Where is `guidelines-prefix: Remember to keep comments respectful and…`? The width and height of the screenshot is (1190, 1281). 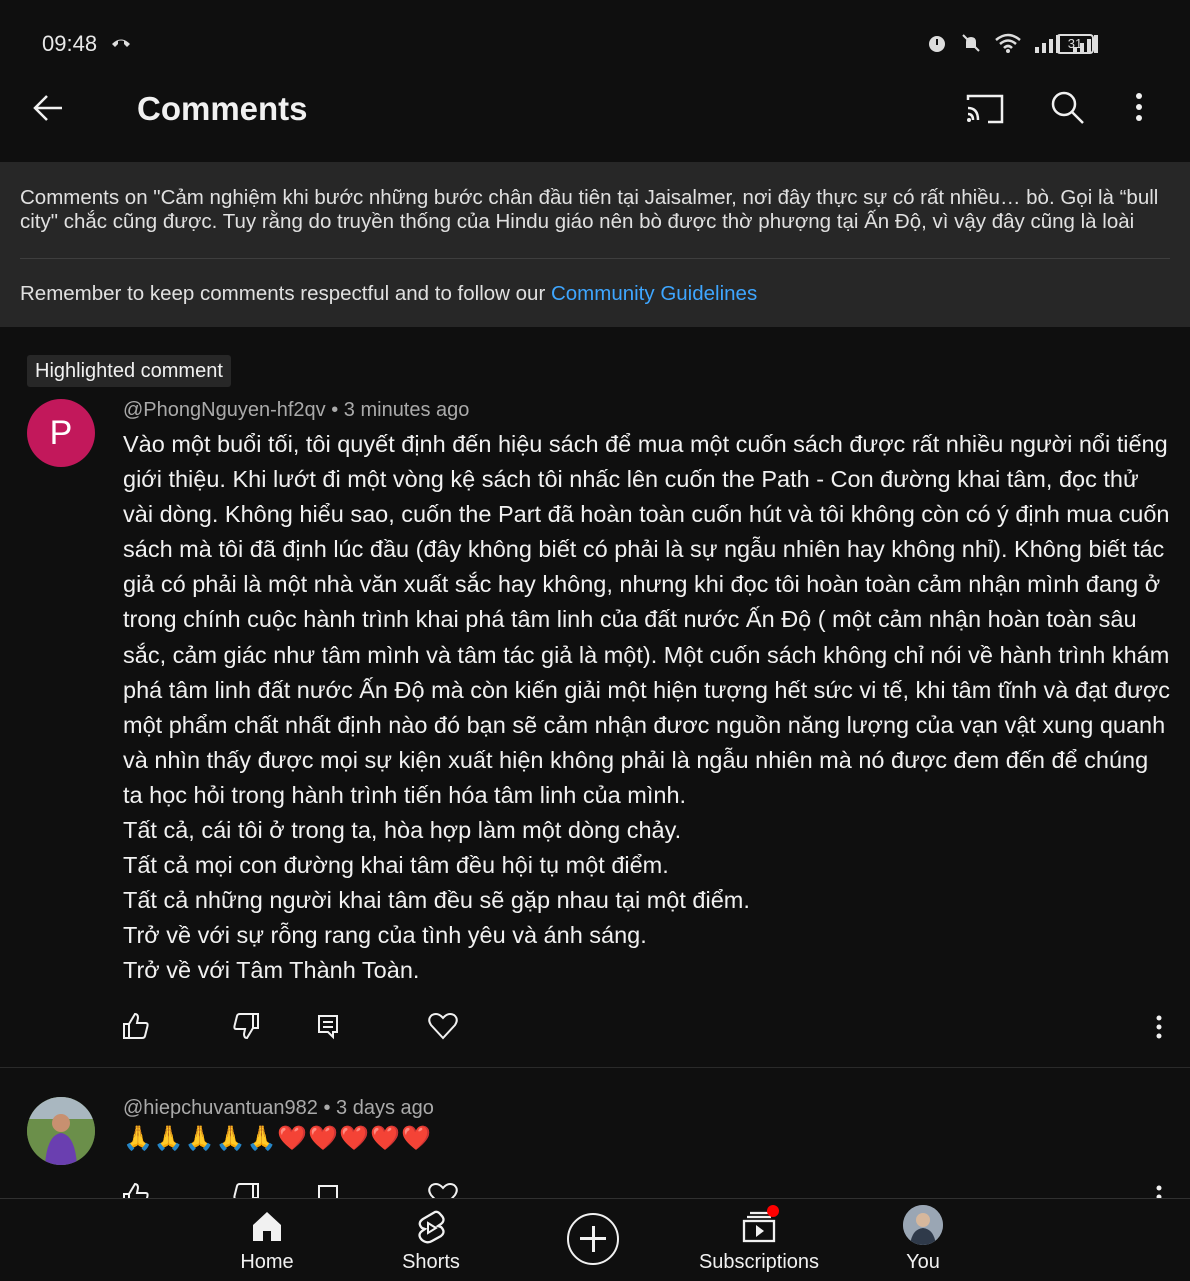
guidelines-prefix: Remember to keep comments respectful and… is located at coordinates (285, 293).